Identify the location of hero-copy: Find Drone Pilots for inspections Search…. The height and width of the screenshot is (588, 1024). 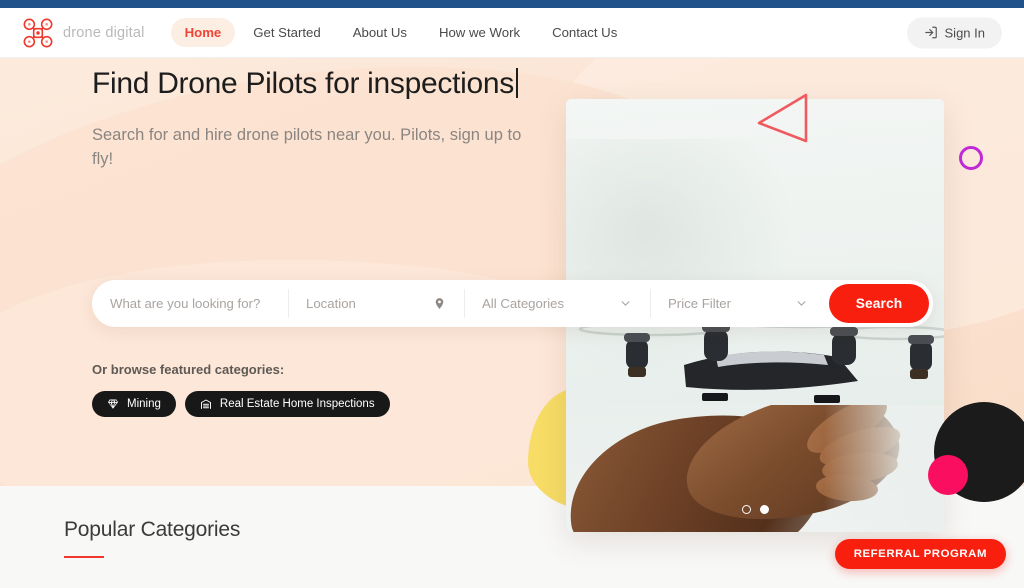
(327, 119).